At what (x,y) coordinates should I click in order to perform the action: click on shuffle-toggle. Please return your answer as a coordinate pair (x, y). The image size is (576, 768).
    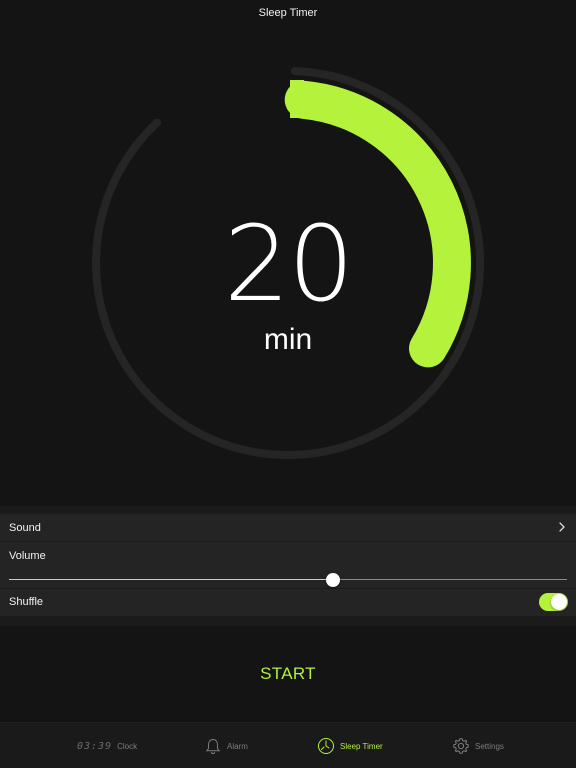
    Looking at the image, I should click on (553, 602).